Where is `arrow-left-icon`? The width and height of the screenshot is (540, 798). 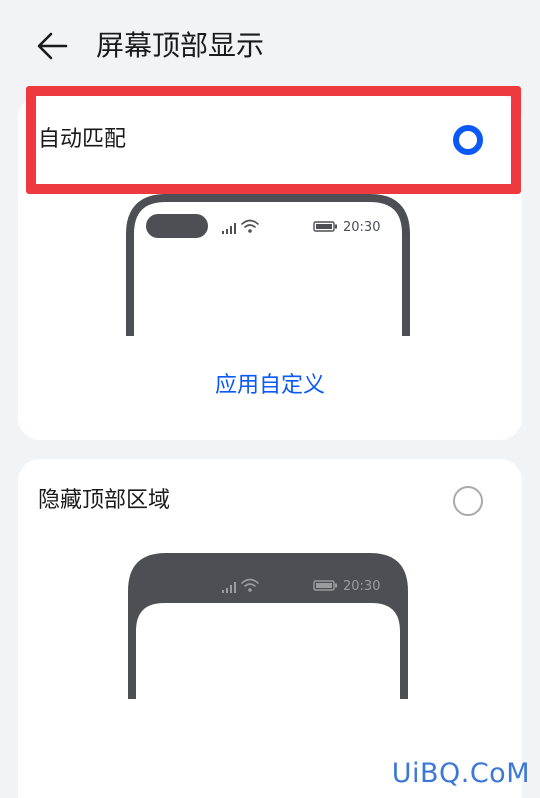 arrow-left-icon is located at coordinates (54, 46).